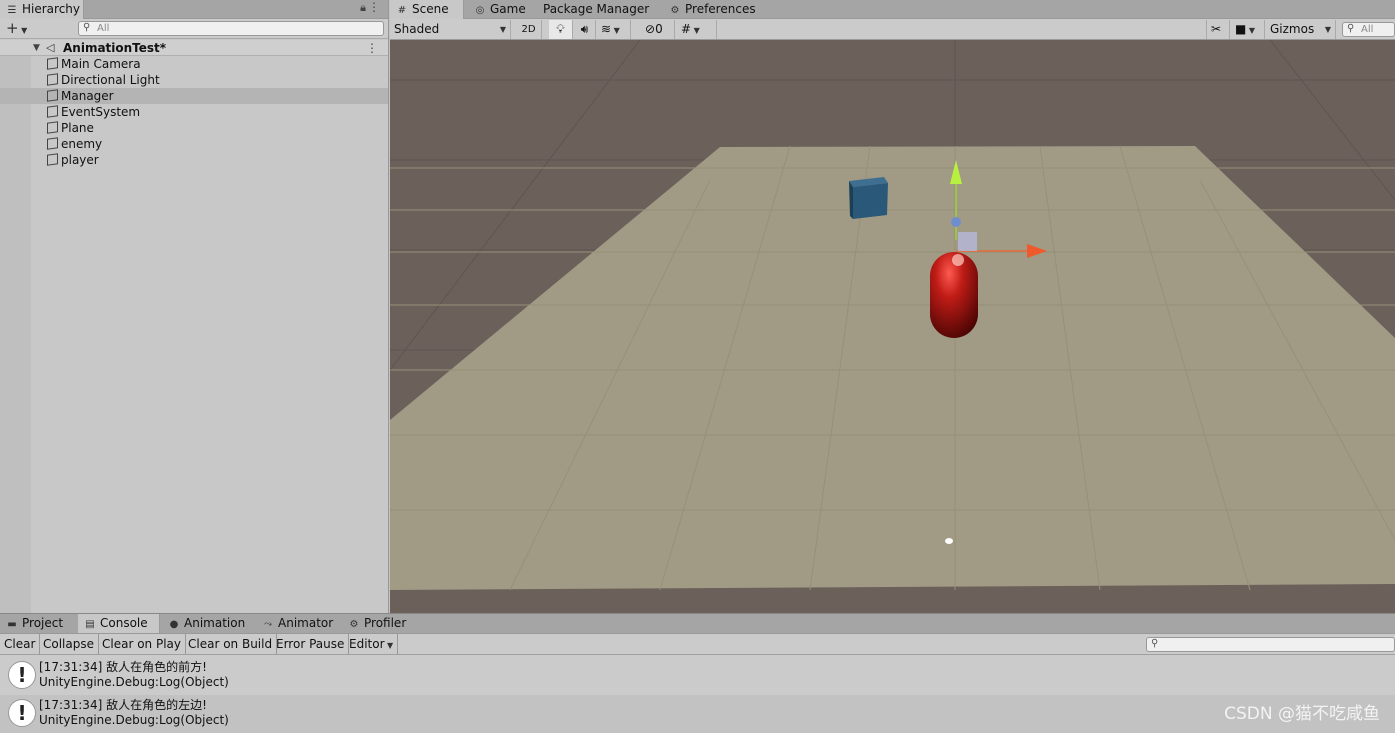 The image size is (1395, 733). I want to click on tab-animator-label: Animator, so click(306, 623).